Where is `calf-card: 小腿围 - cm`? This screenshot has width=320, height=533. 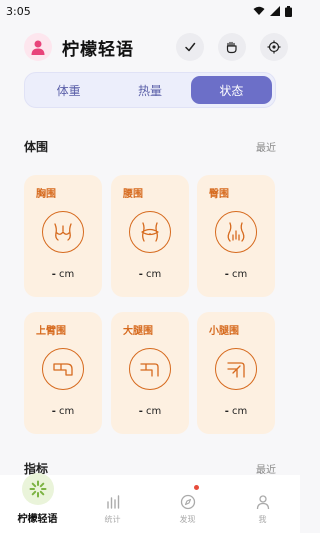
calf-card: 小腿围 - cm is located at coordinates (236, 373).